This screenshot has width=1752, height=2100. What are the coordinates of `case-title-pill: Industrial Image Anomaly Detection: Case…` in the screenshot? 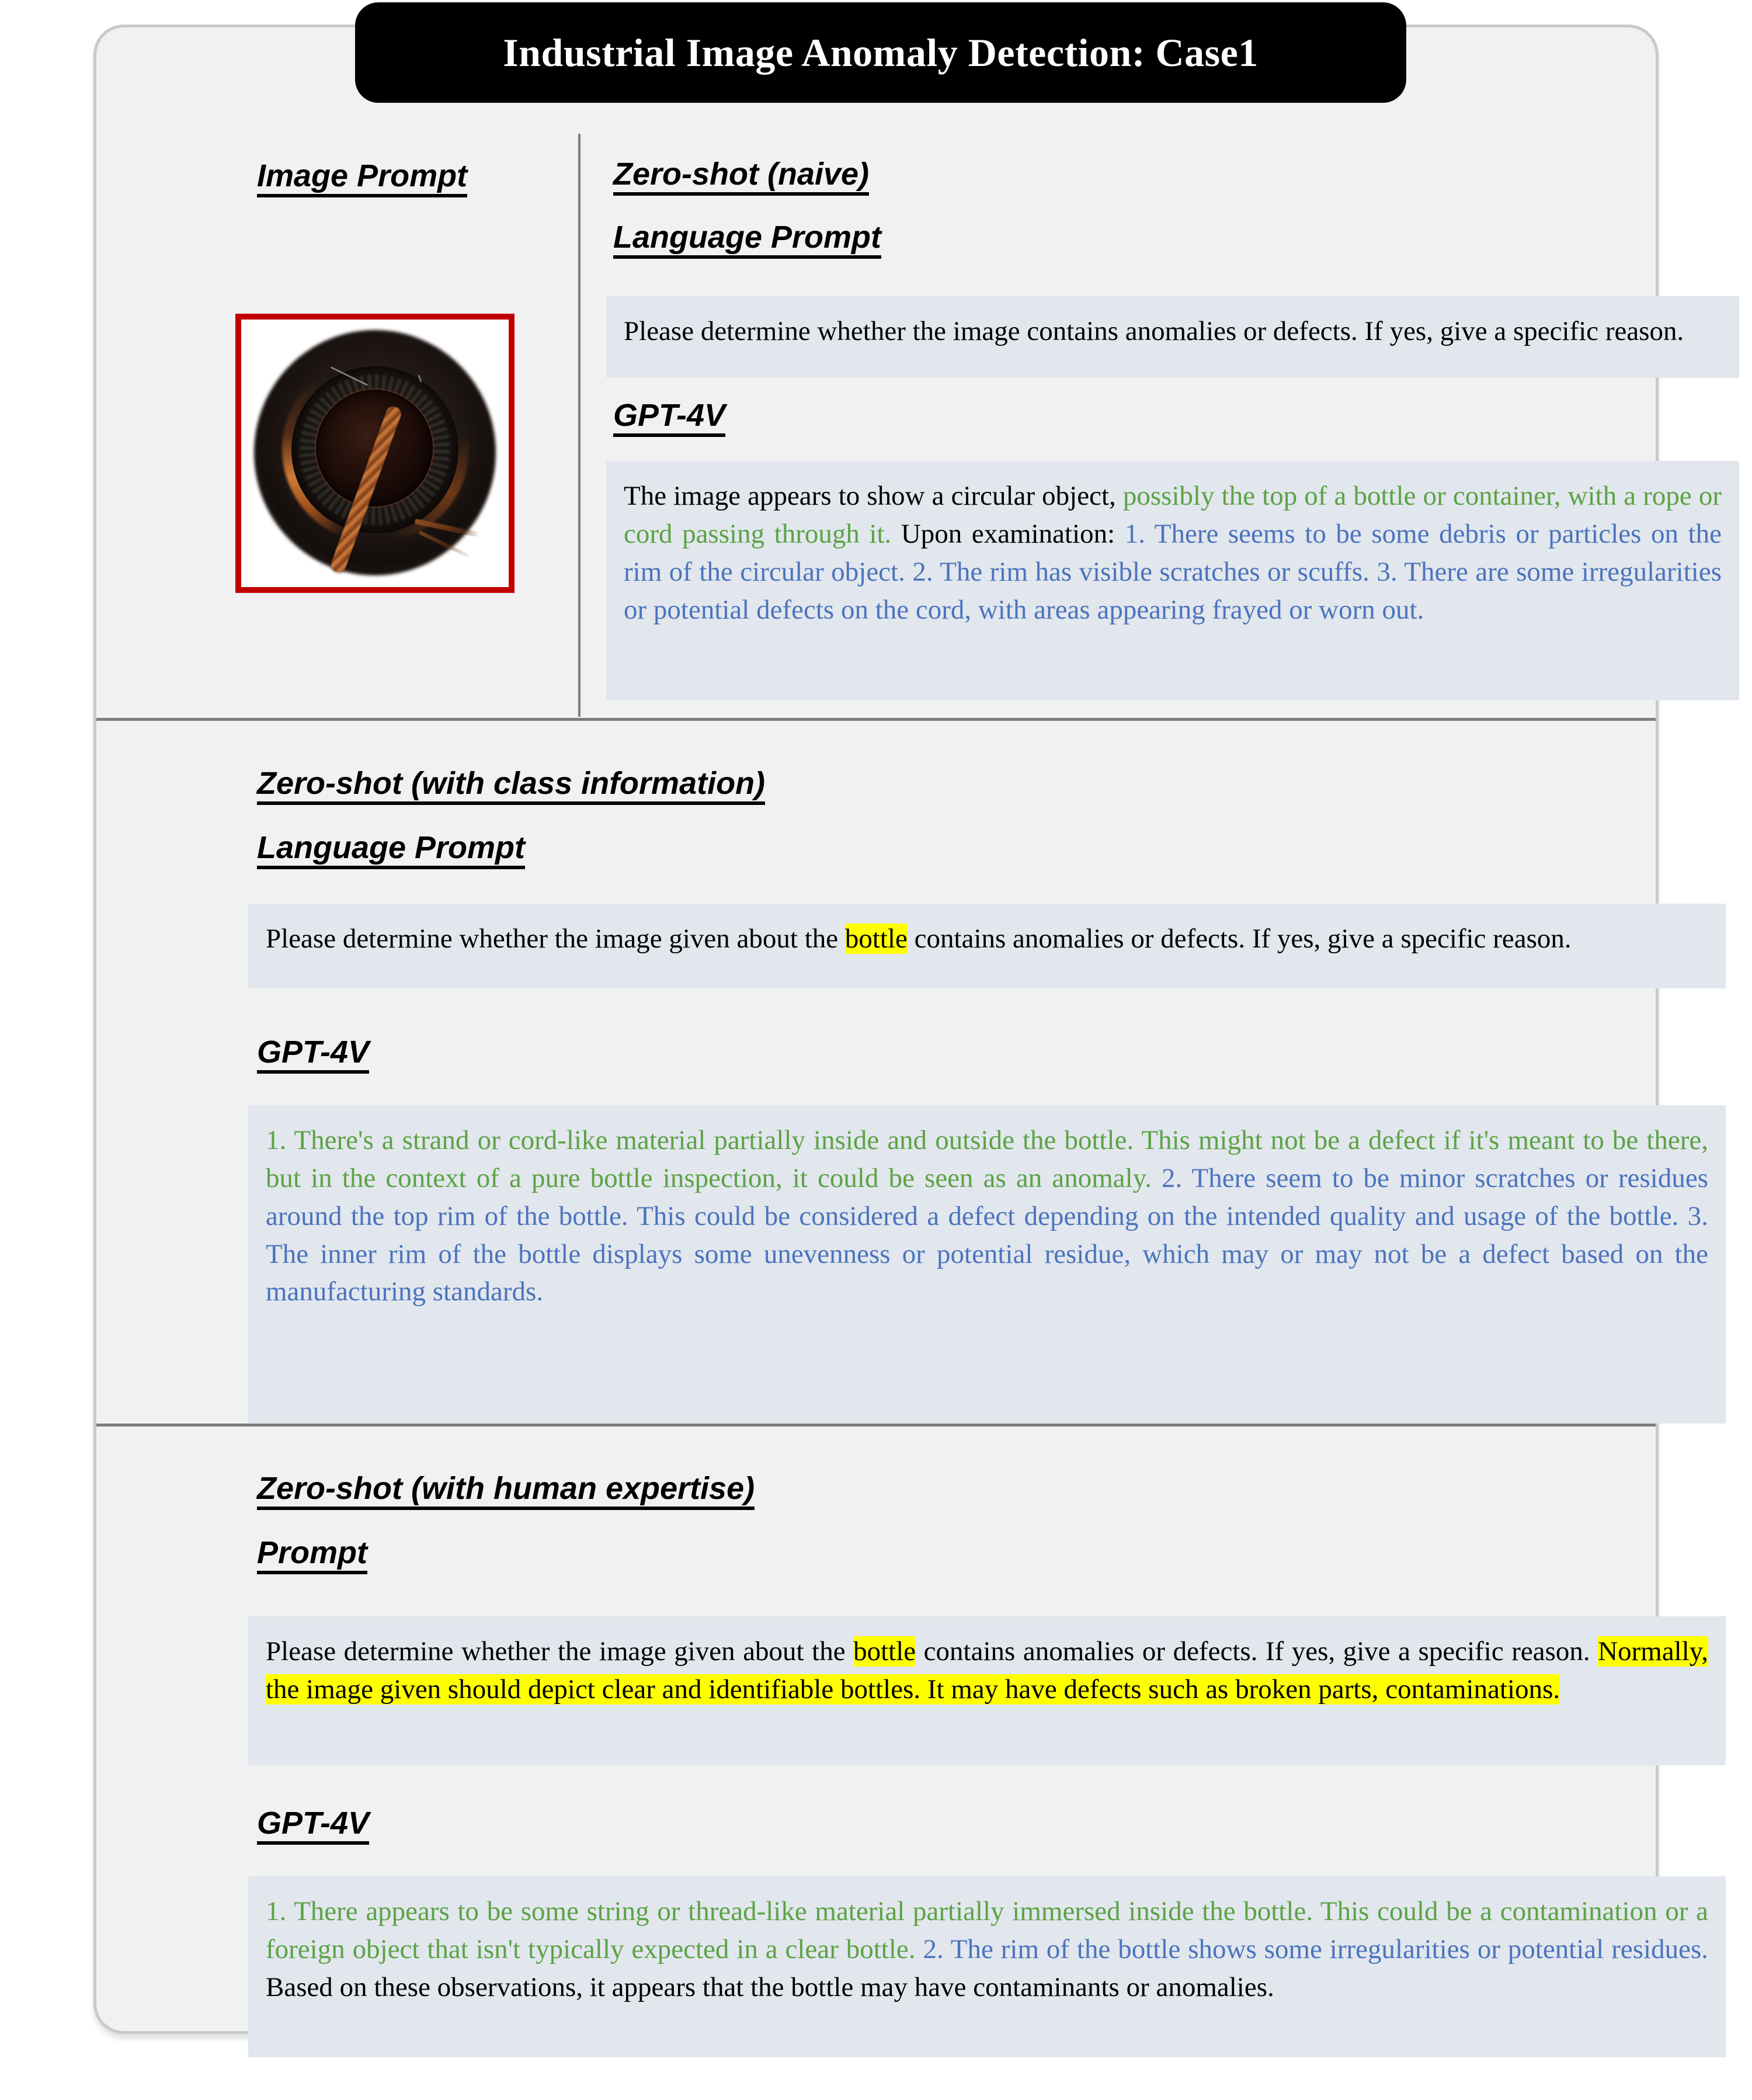 It's located at (880, 52).